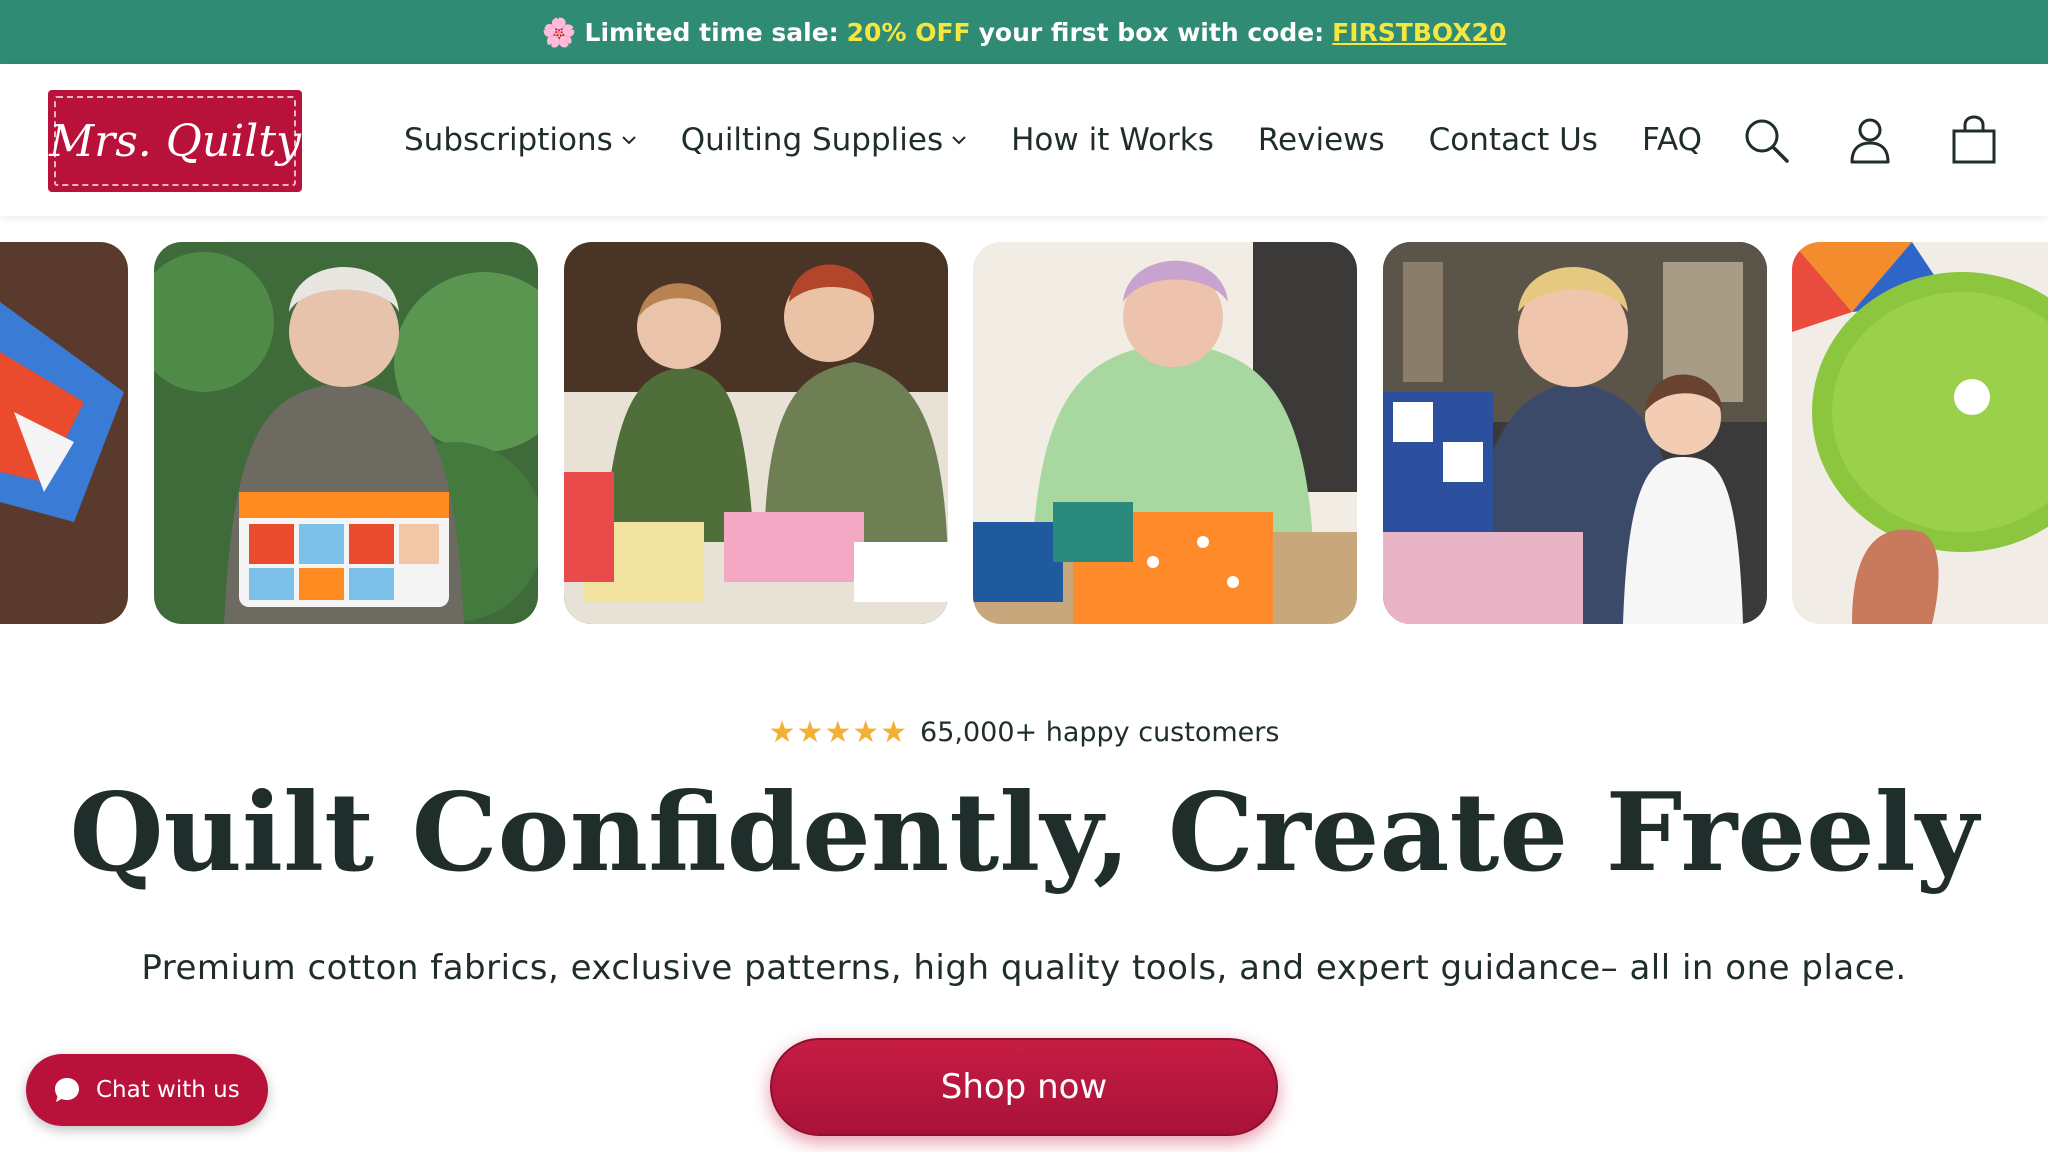 The width and height of the screenshot is (2048, 1152). I want to click on promo-code-link: FIRSTBOX20, so click(1419, 32).